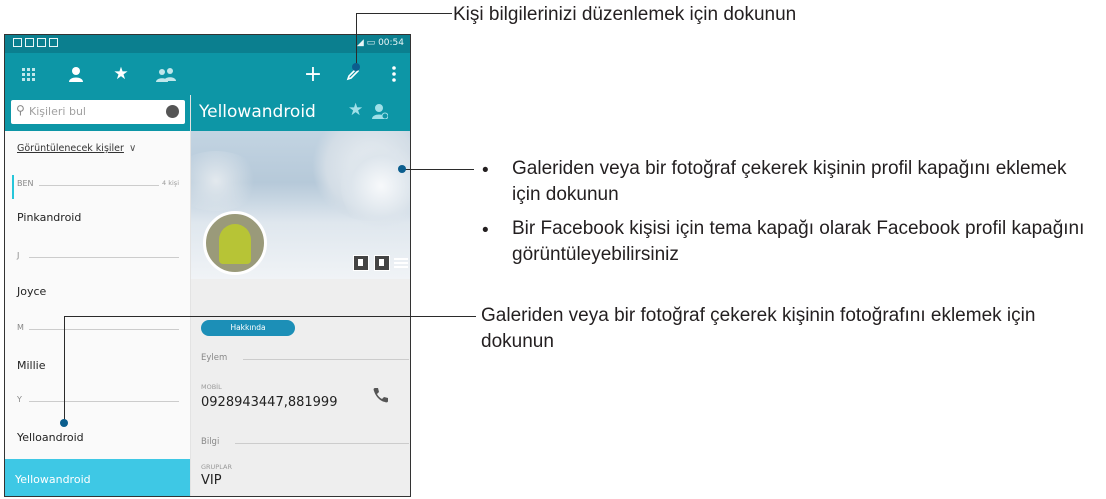  What do you see at coordinates (53, 42) in the screenshot?
I see `gallery-icon` at bounding box center [53, 42].